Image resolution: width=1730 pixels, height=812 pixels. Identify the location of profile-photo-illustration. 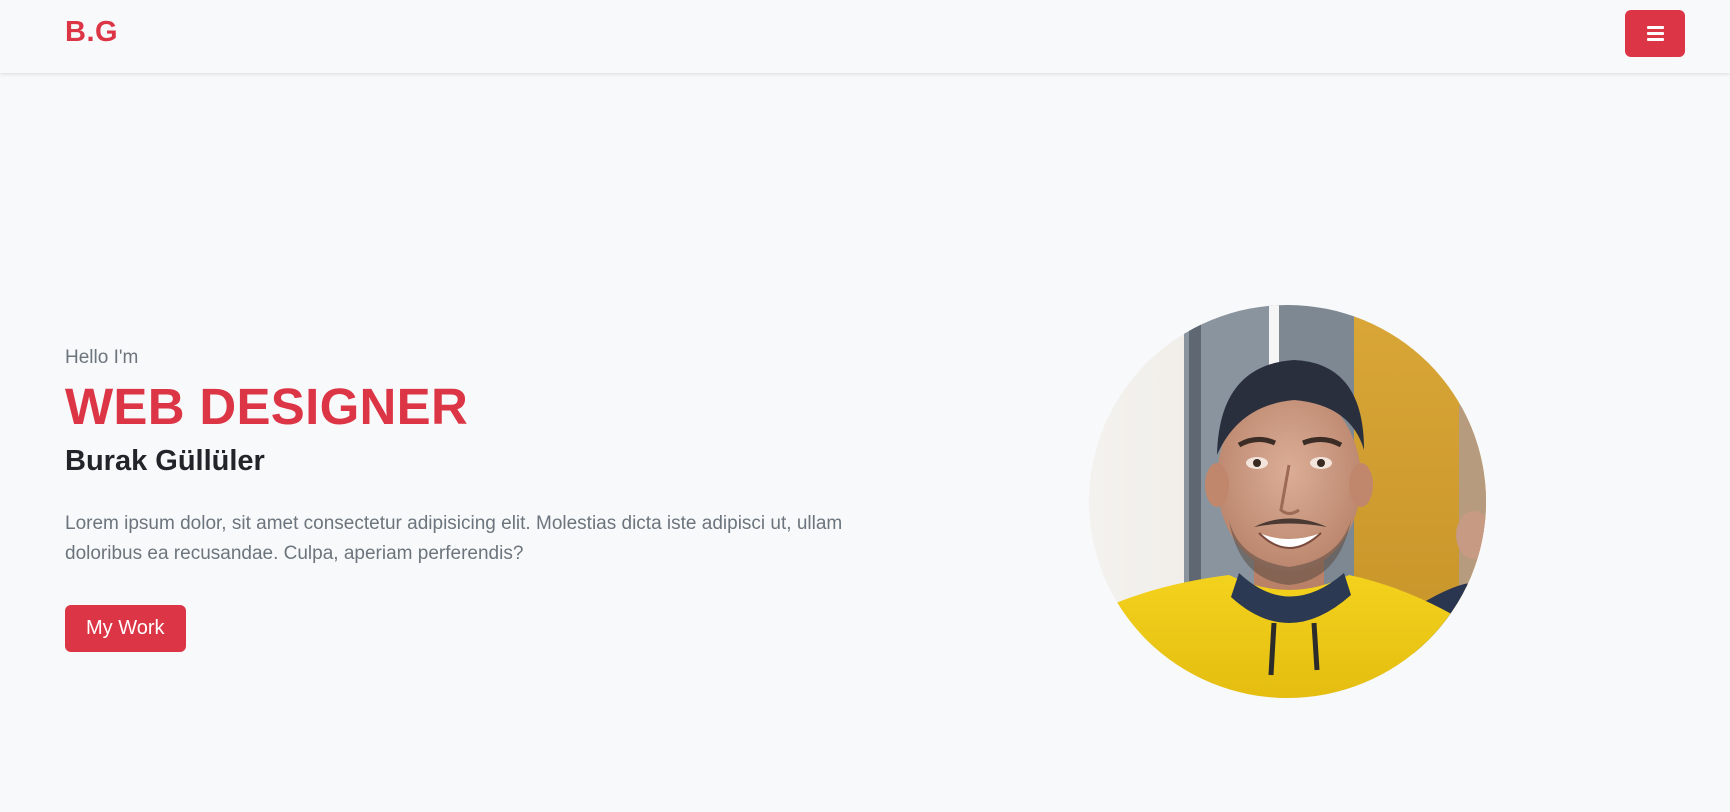
(1287, 501).